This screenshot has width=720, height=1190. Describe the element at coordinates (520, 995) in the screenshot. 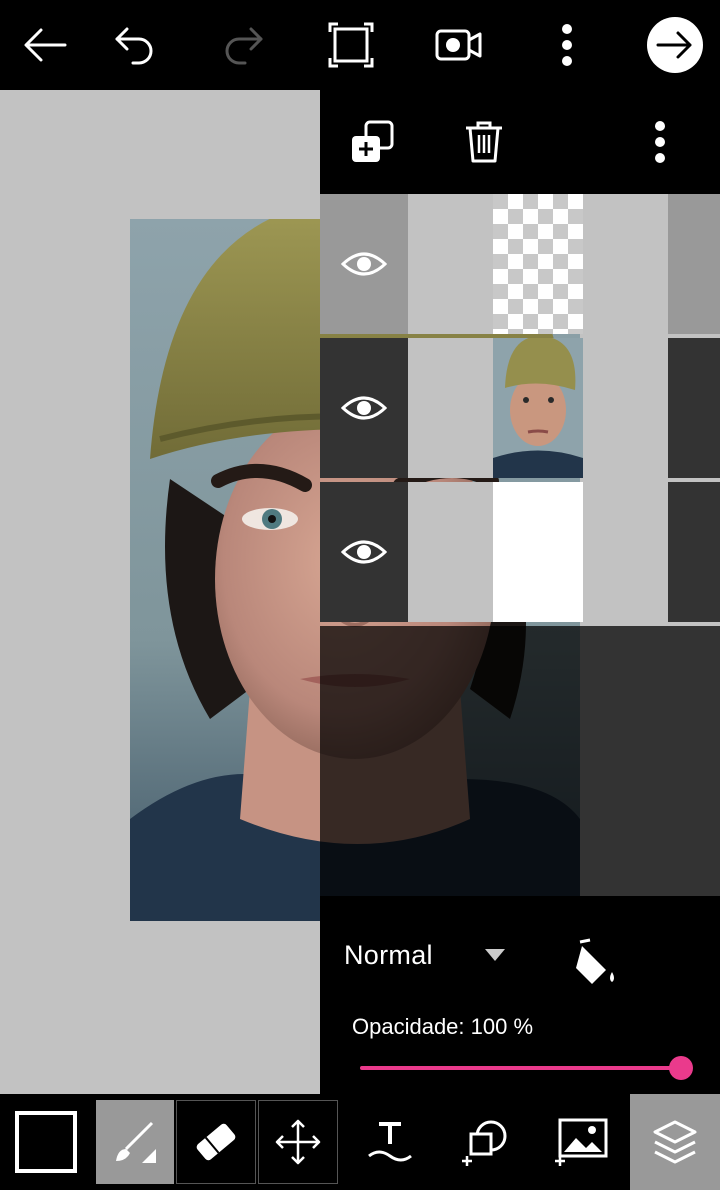

I see `layer-properties: Normal Opacidade: 100 %` at that location.